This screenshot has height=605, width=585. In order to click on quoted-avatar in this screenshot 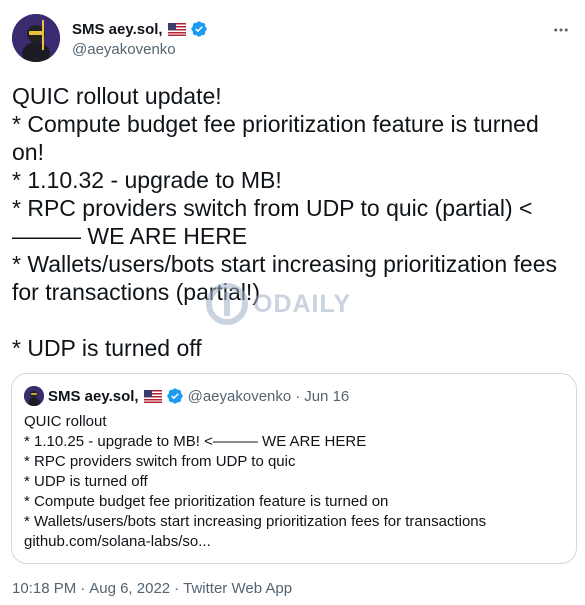, I will do `click(34, 396)`.